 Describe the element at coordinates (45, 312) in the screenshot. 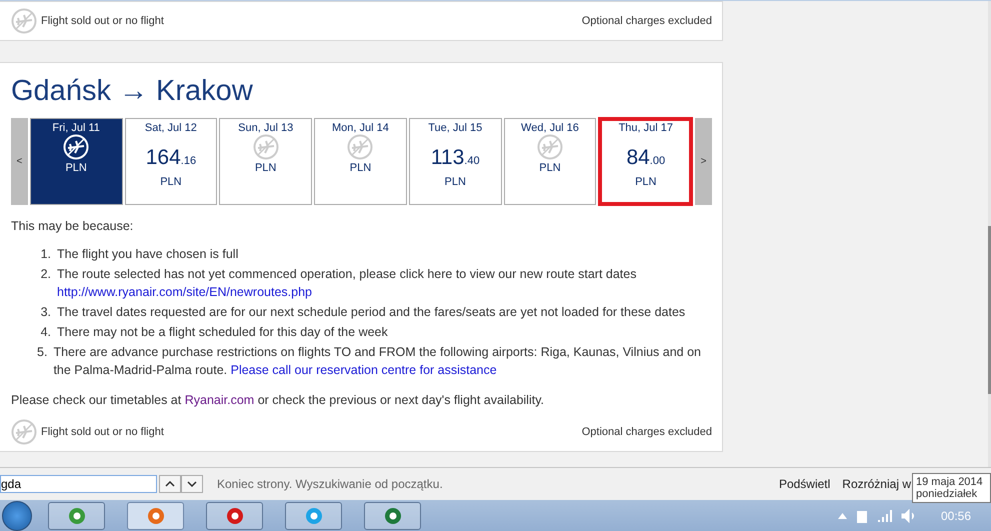

I see `list-number: 3.` at that location.